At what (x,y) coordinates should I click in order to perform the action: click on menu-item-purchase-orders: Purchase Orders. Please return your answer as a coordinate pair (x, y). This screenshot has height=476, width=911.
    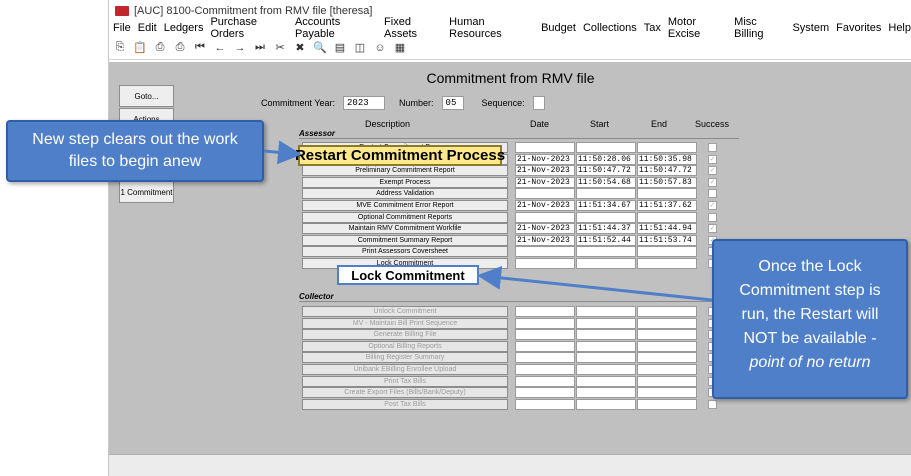
    Looking at the image, I should click on (249, 28).